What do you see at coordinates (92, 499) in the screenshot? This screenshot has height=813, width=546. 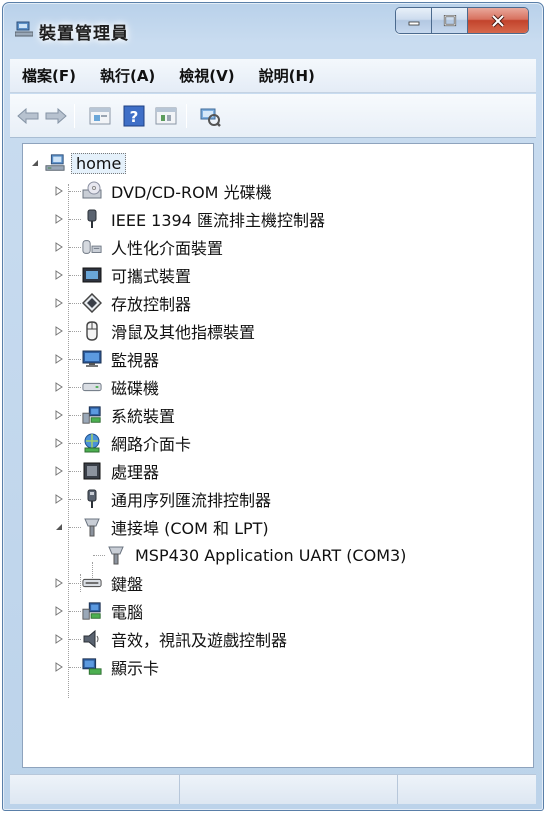 I see `usb-controller-icon` at bounding box center [92, 499].